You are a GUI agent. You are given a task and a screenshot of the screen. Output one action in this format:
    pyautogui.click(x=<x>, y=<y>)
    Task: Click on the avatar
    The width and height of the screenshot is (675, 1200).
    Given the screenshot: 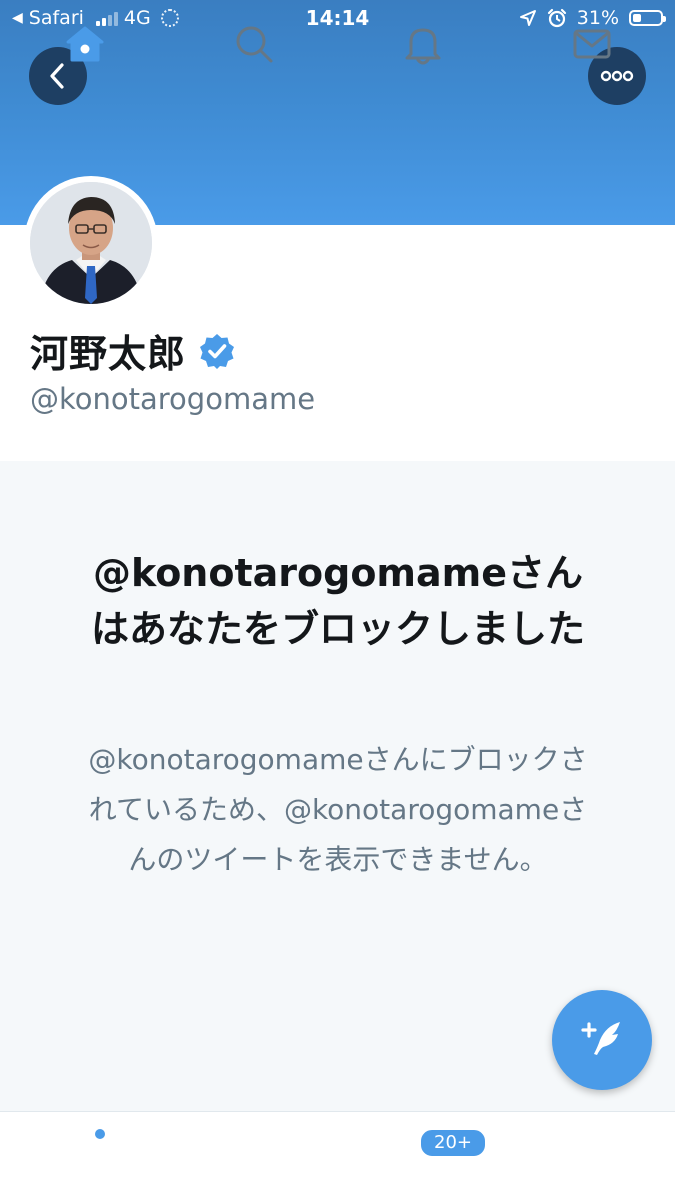 What is the action you would take?
    pyautogui.click(x=91, y=243)
    